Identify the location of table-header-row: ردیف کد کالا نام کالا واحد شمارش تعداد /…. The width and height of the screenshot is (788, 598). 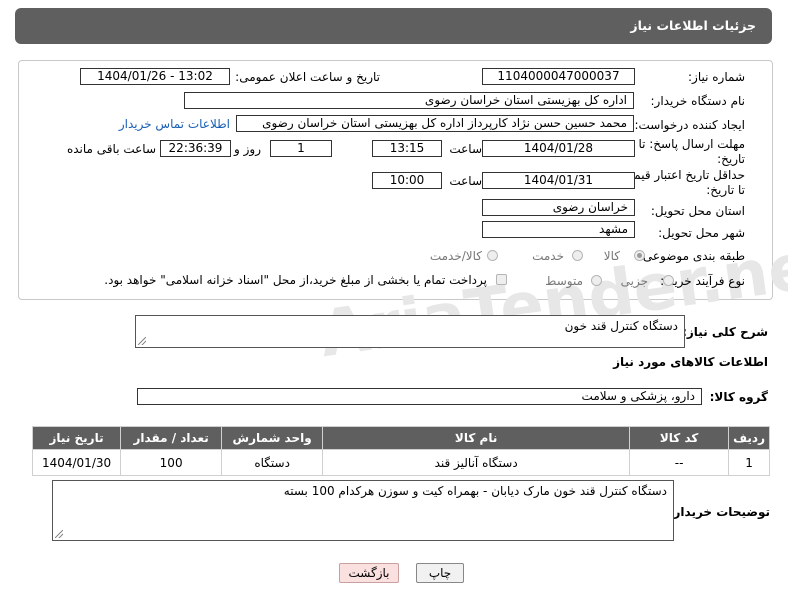
(400, 438).